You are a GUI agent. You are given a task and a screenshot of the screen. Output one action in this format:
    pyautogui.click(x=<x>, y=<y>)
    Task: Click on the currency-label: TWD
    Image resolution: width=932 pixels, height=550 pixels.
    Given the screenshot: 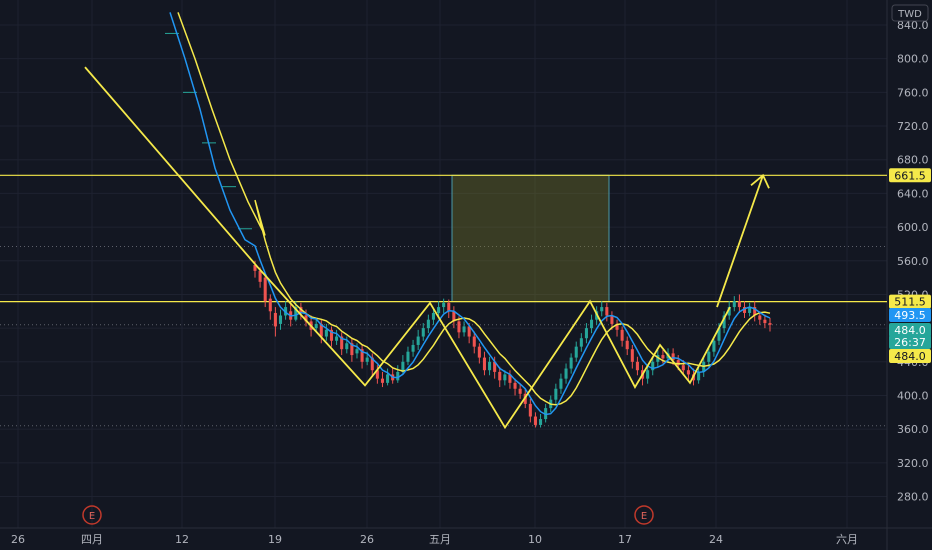 What is the action you would take?
    pyautogui.click(x=909, y=14)
    